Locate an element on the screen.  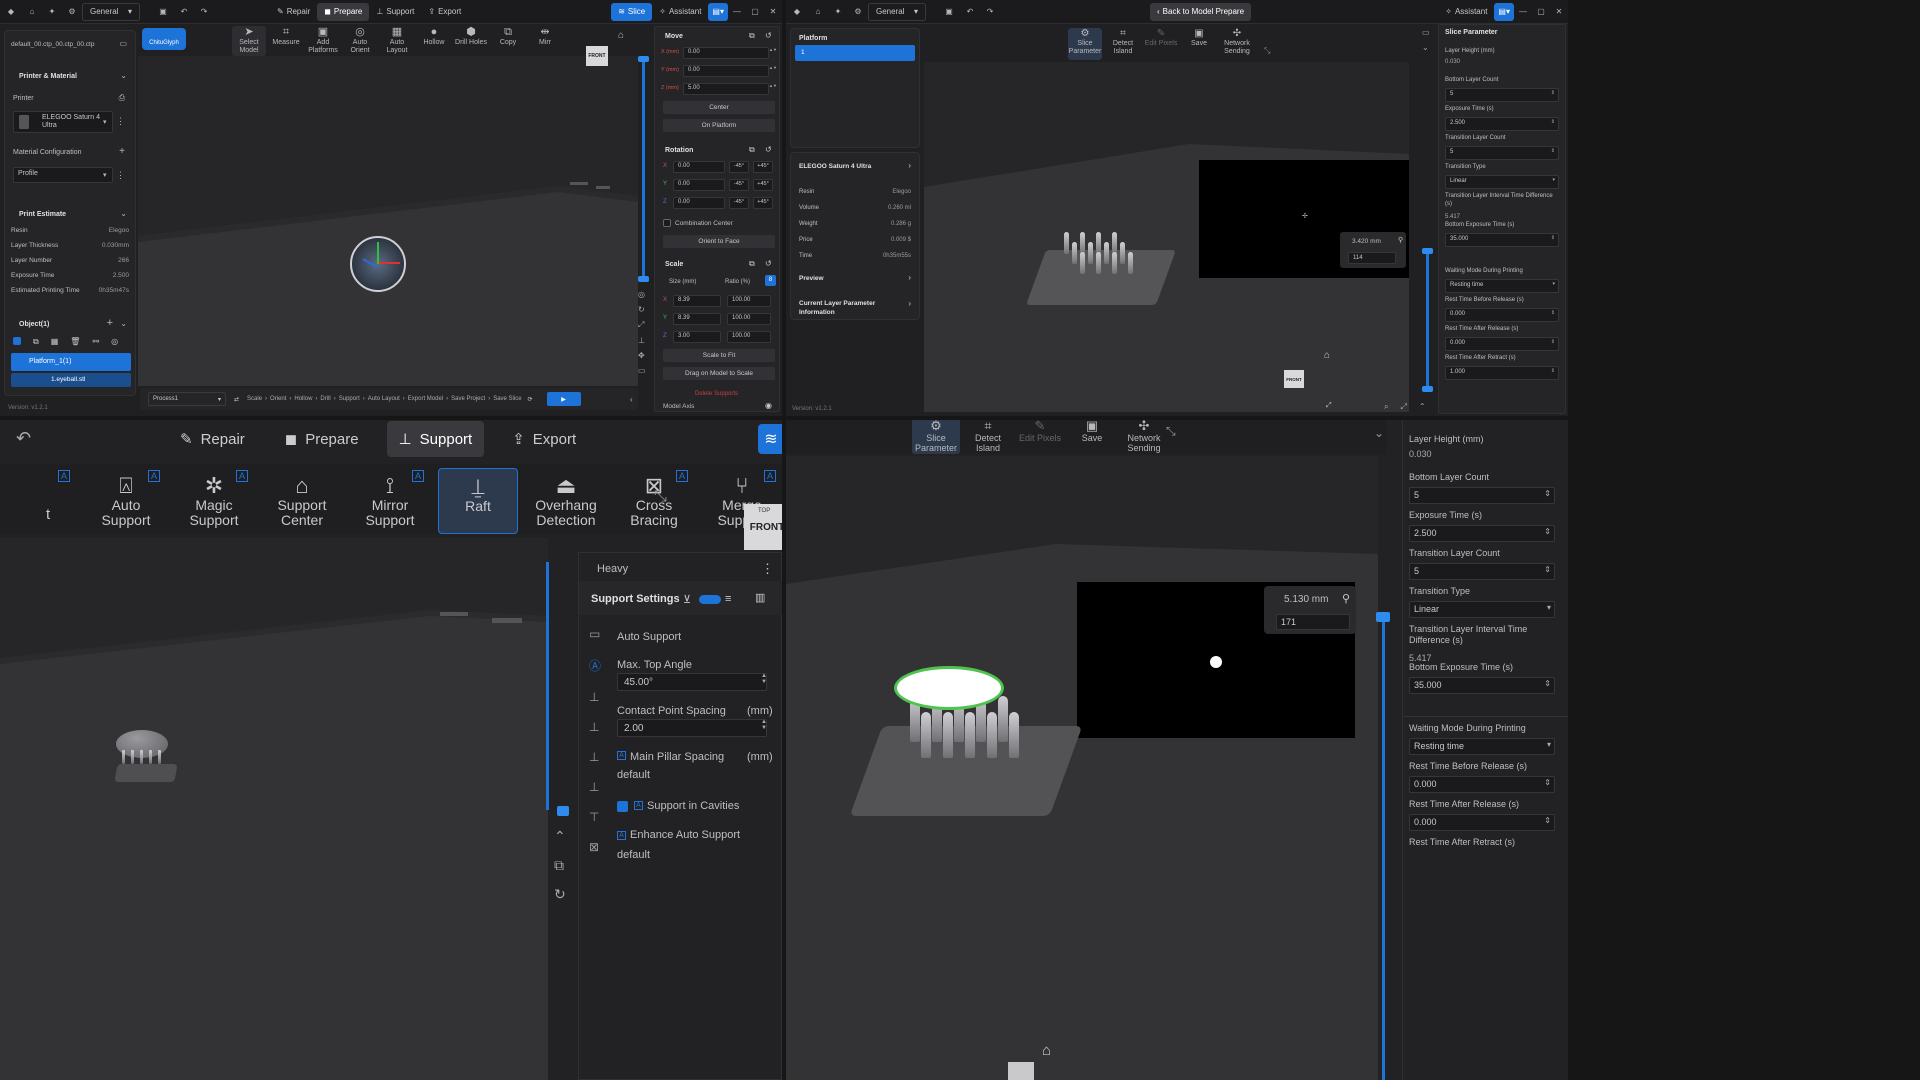
move-stepper: ▲▼ is located at coordinates (773, 67).